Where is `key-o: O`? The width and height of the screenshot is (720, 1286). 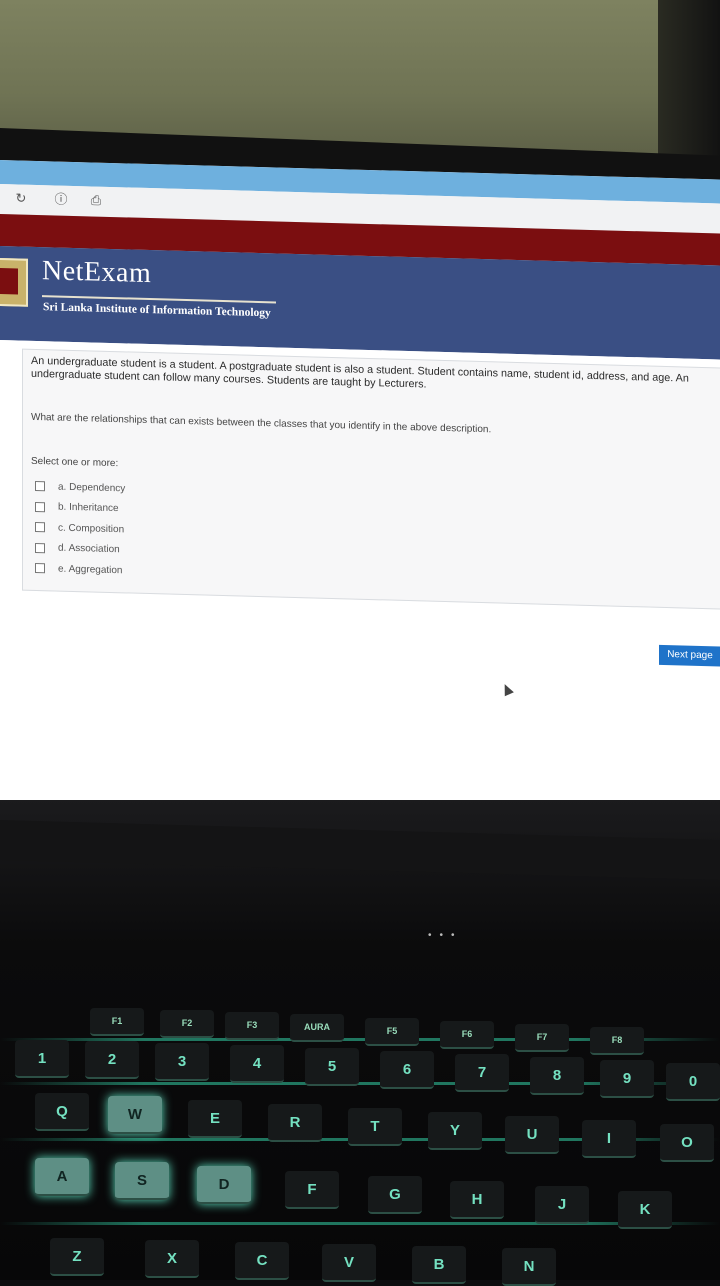
key-o: O is located at coordinates (687, 1143).